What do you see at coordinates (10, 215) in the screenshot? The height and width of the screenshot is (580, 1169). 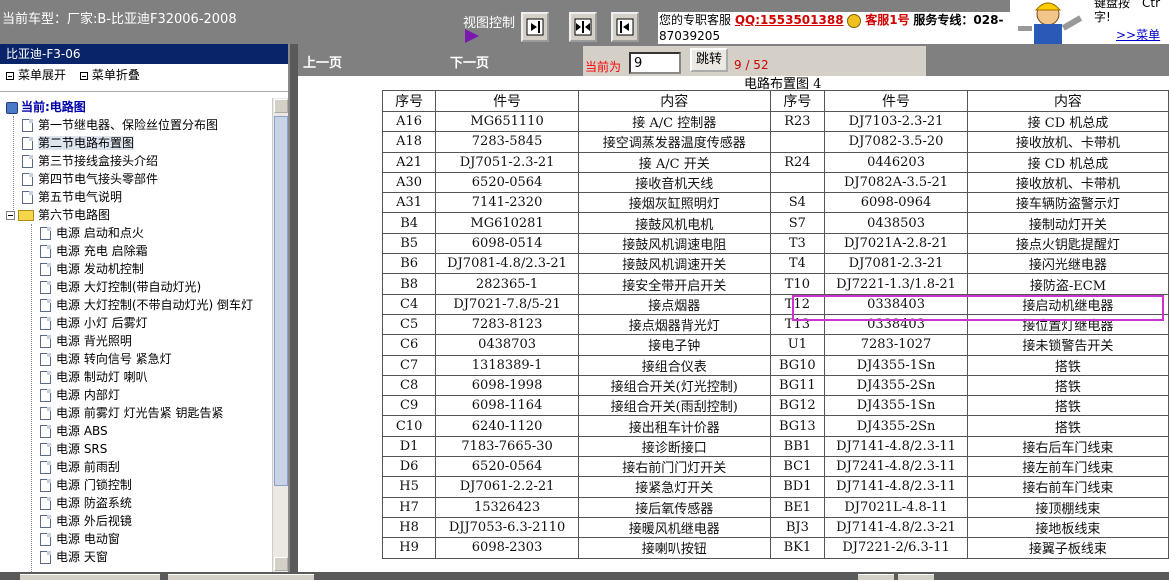 I see `collapse-icon` at bounding box center [10, 215].